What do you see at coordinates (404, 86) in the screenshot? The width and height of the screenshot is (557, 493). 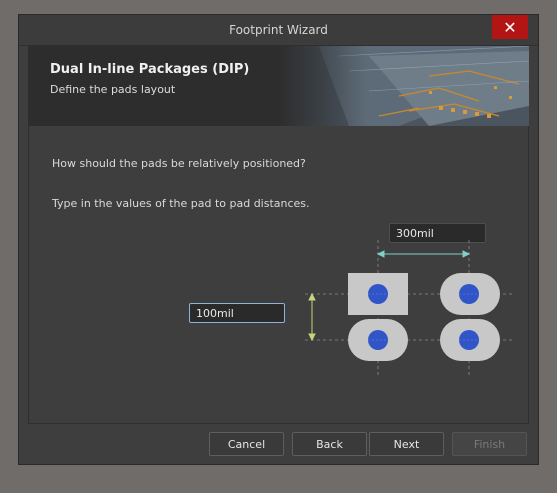 I see `pcb-banner-image` at bounding box center [404, 86].